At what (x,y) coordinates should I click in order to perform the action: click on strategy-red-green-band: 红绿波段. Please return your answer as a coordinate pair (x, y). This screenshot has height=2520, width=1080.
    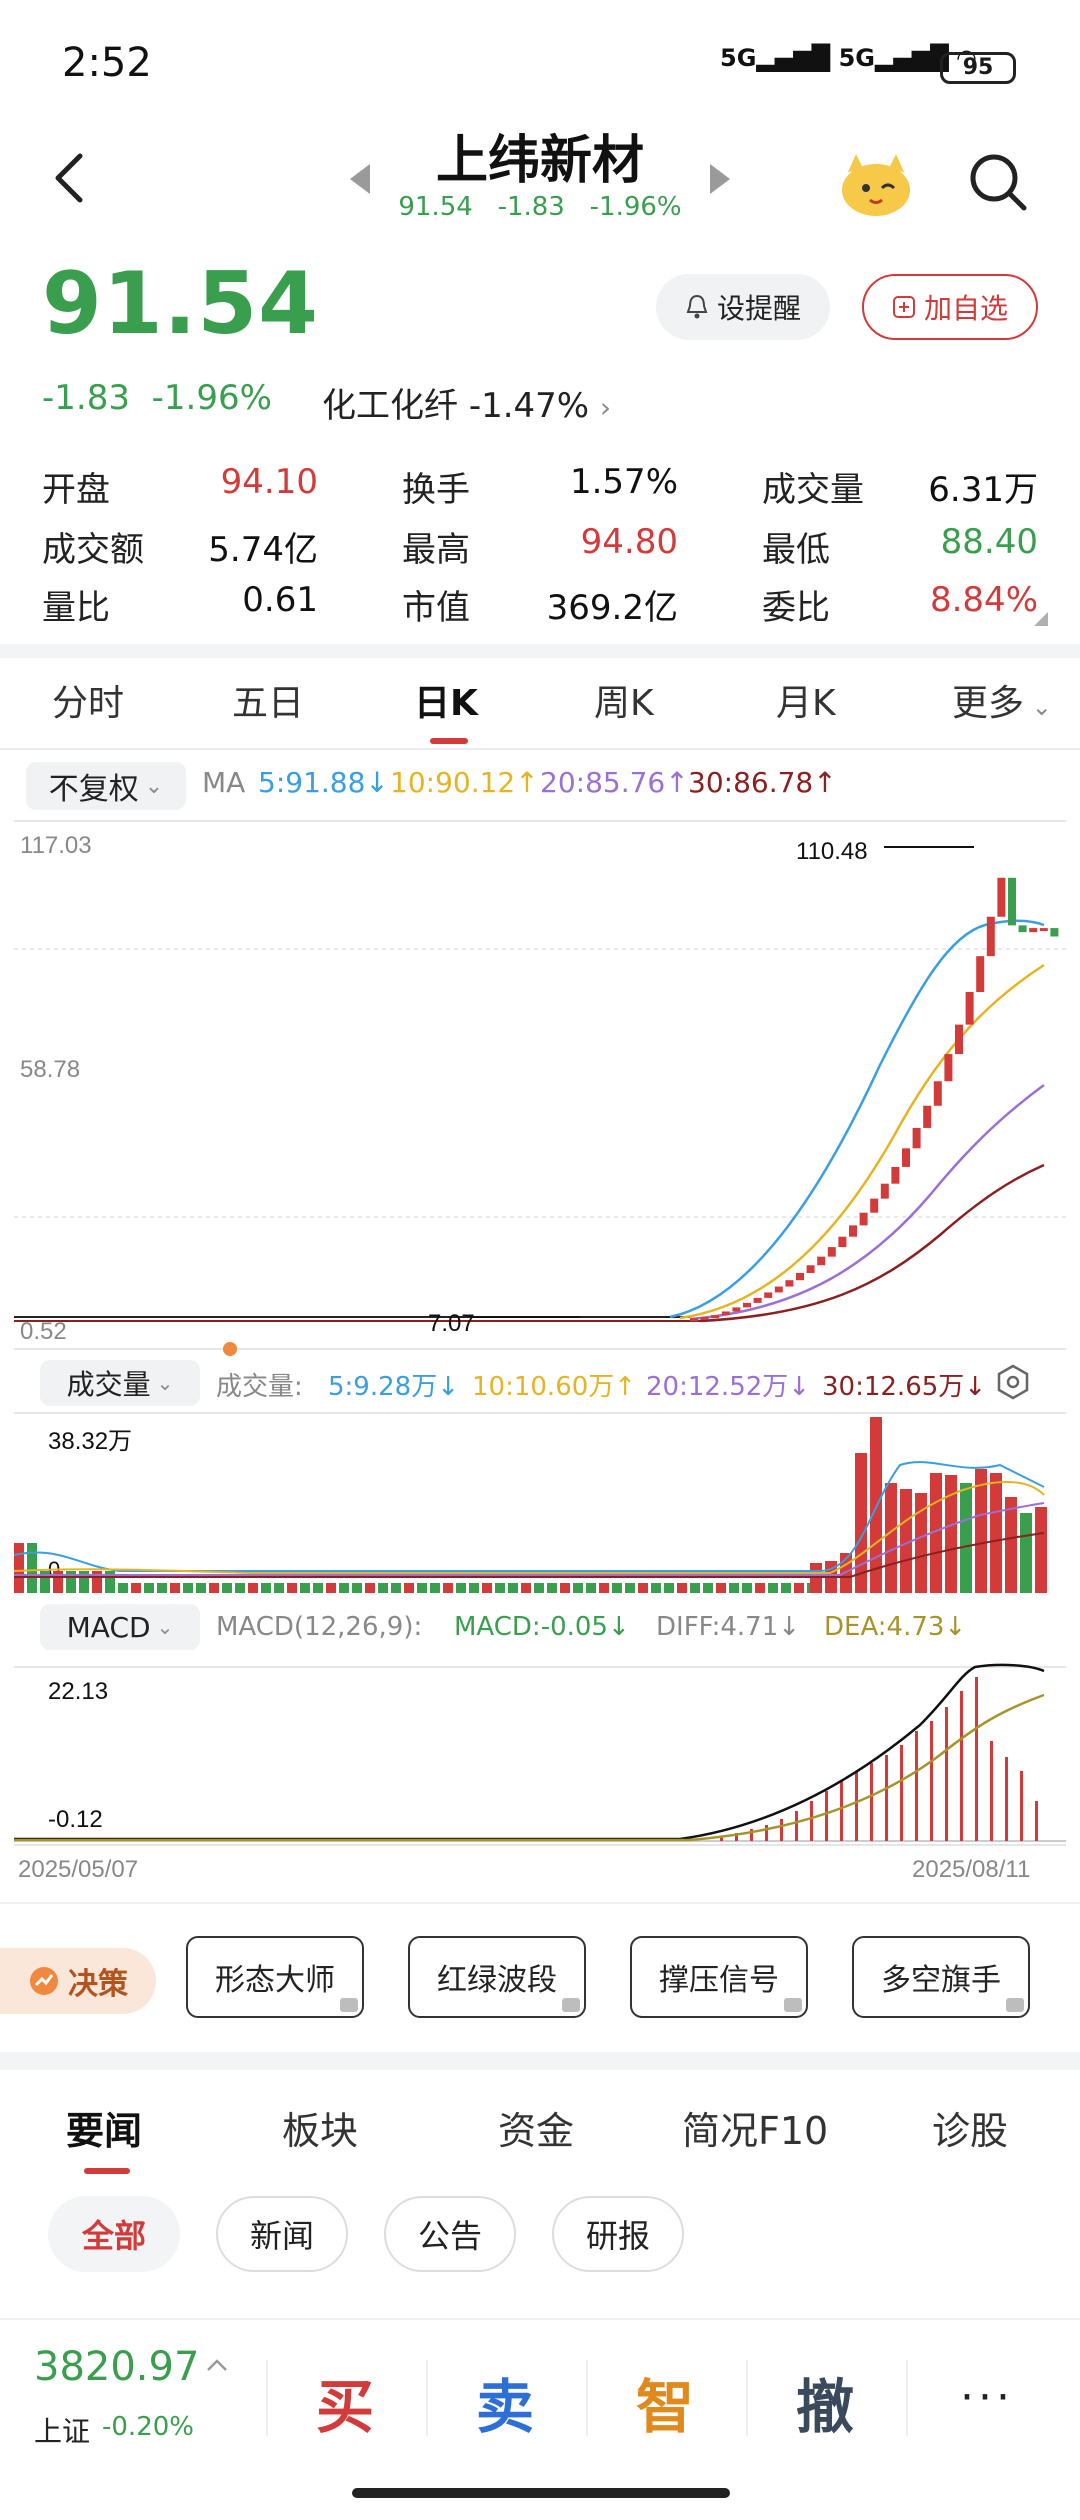
    Looking at the image, I should click on (497, 1977).